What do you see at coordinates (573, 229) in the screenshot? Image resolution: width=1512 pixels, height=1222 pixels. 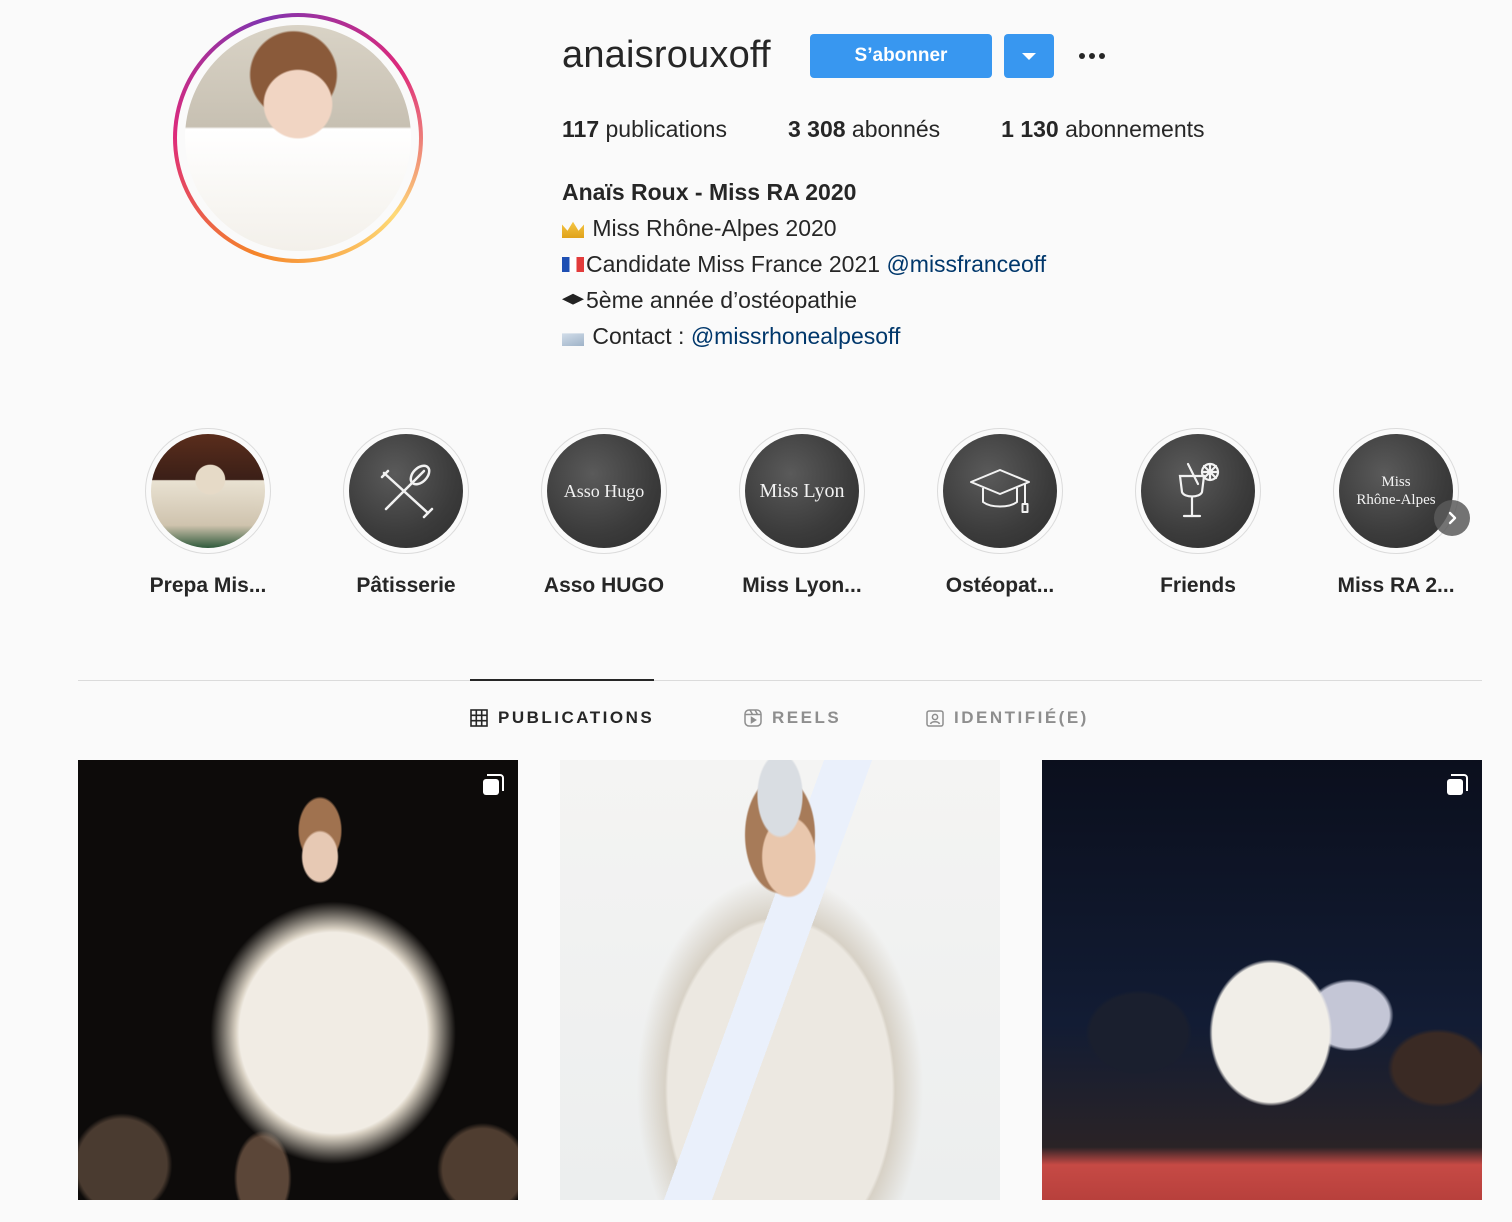 I see `crown-icon` at bounding box center [573, 229].